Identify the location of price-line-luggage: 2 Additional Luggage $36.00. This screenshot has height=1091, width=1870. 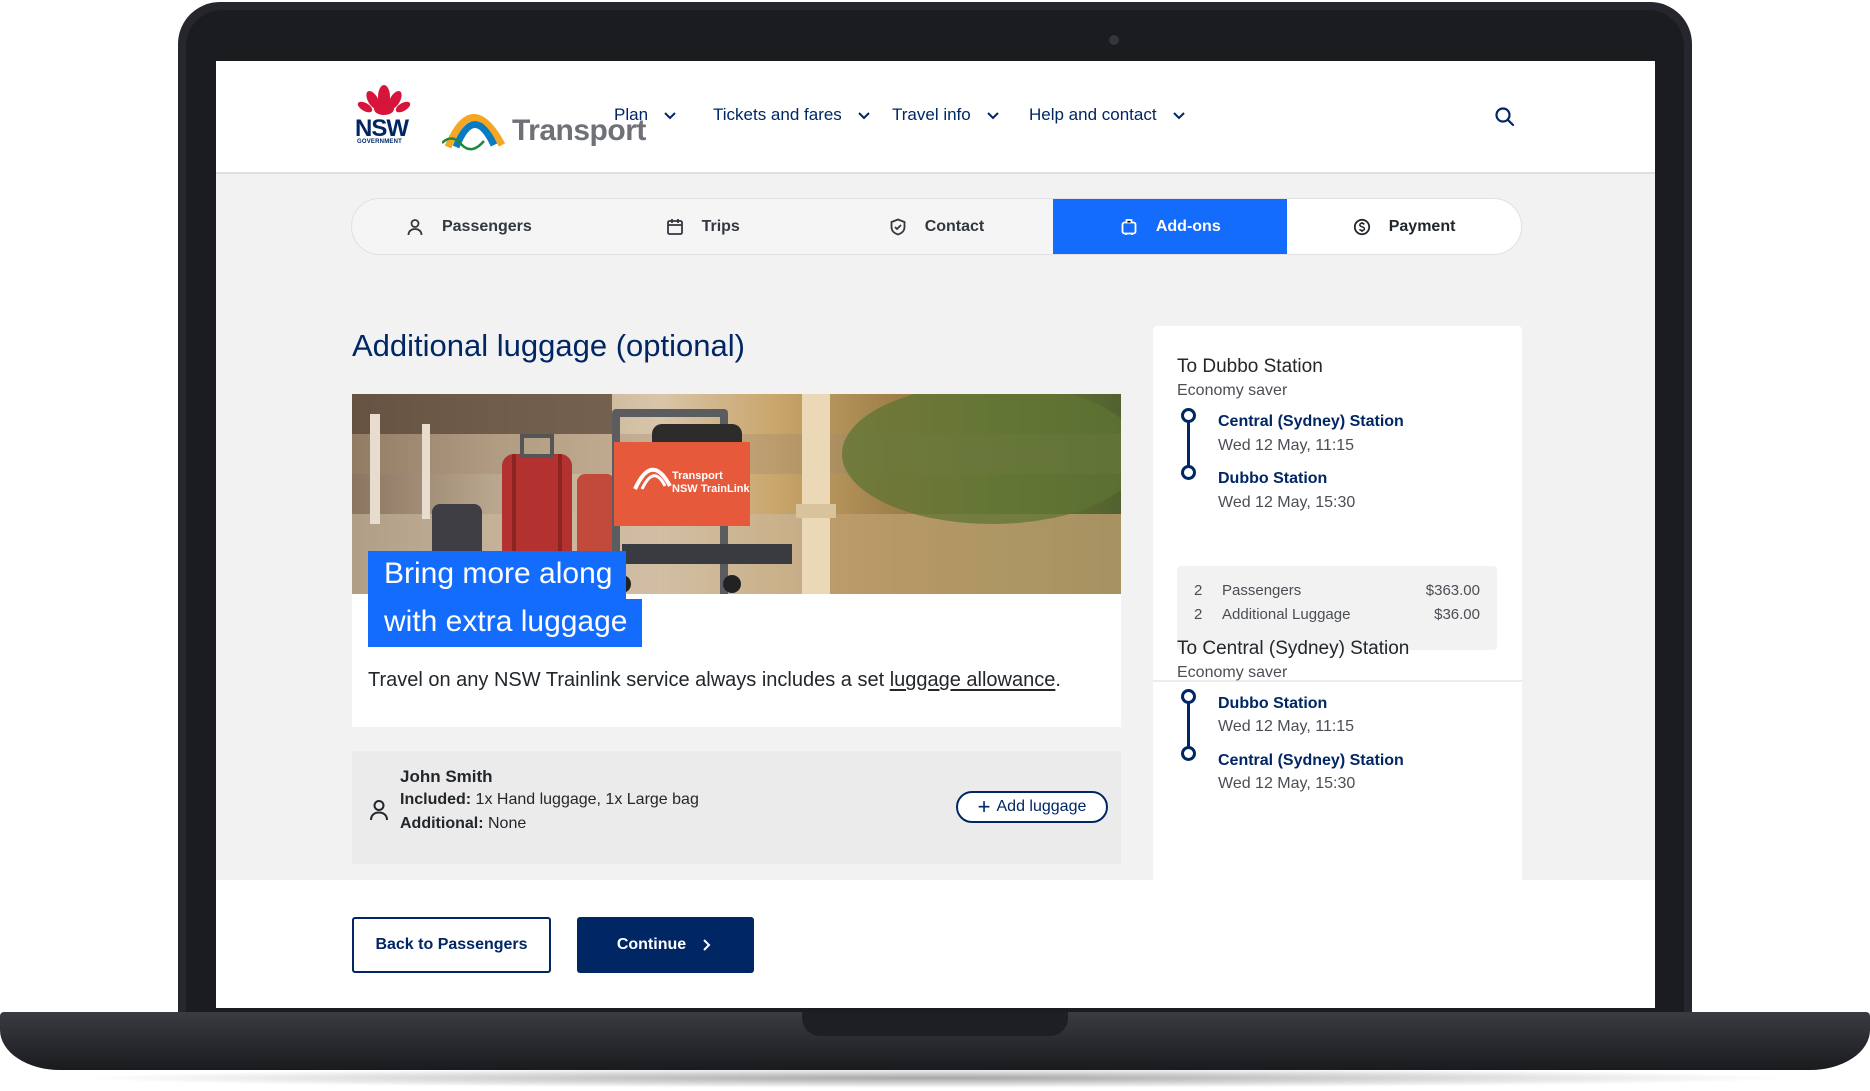
(1337, 614).